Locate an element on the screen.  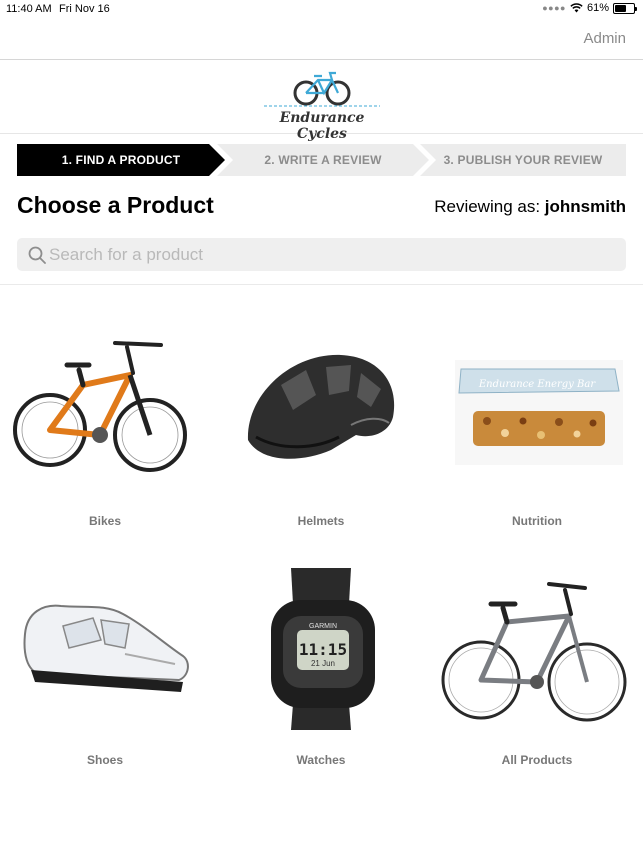
header-logo-area: Endurance Cycles is located at coordinates (321, 101).